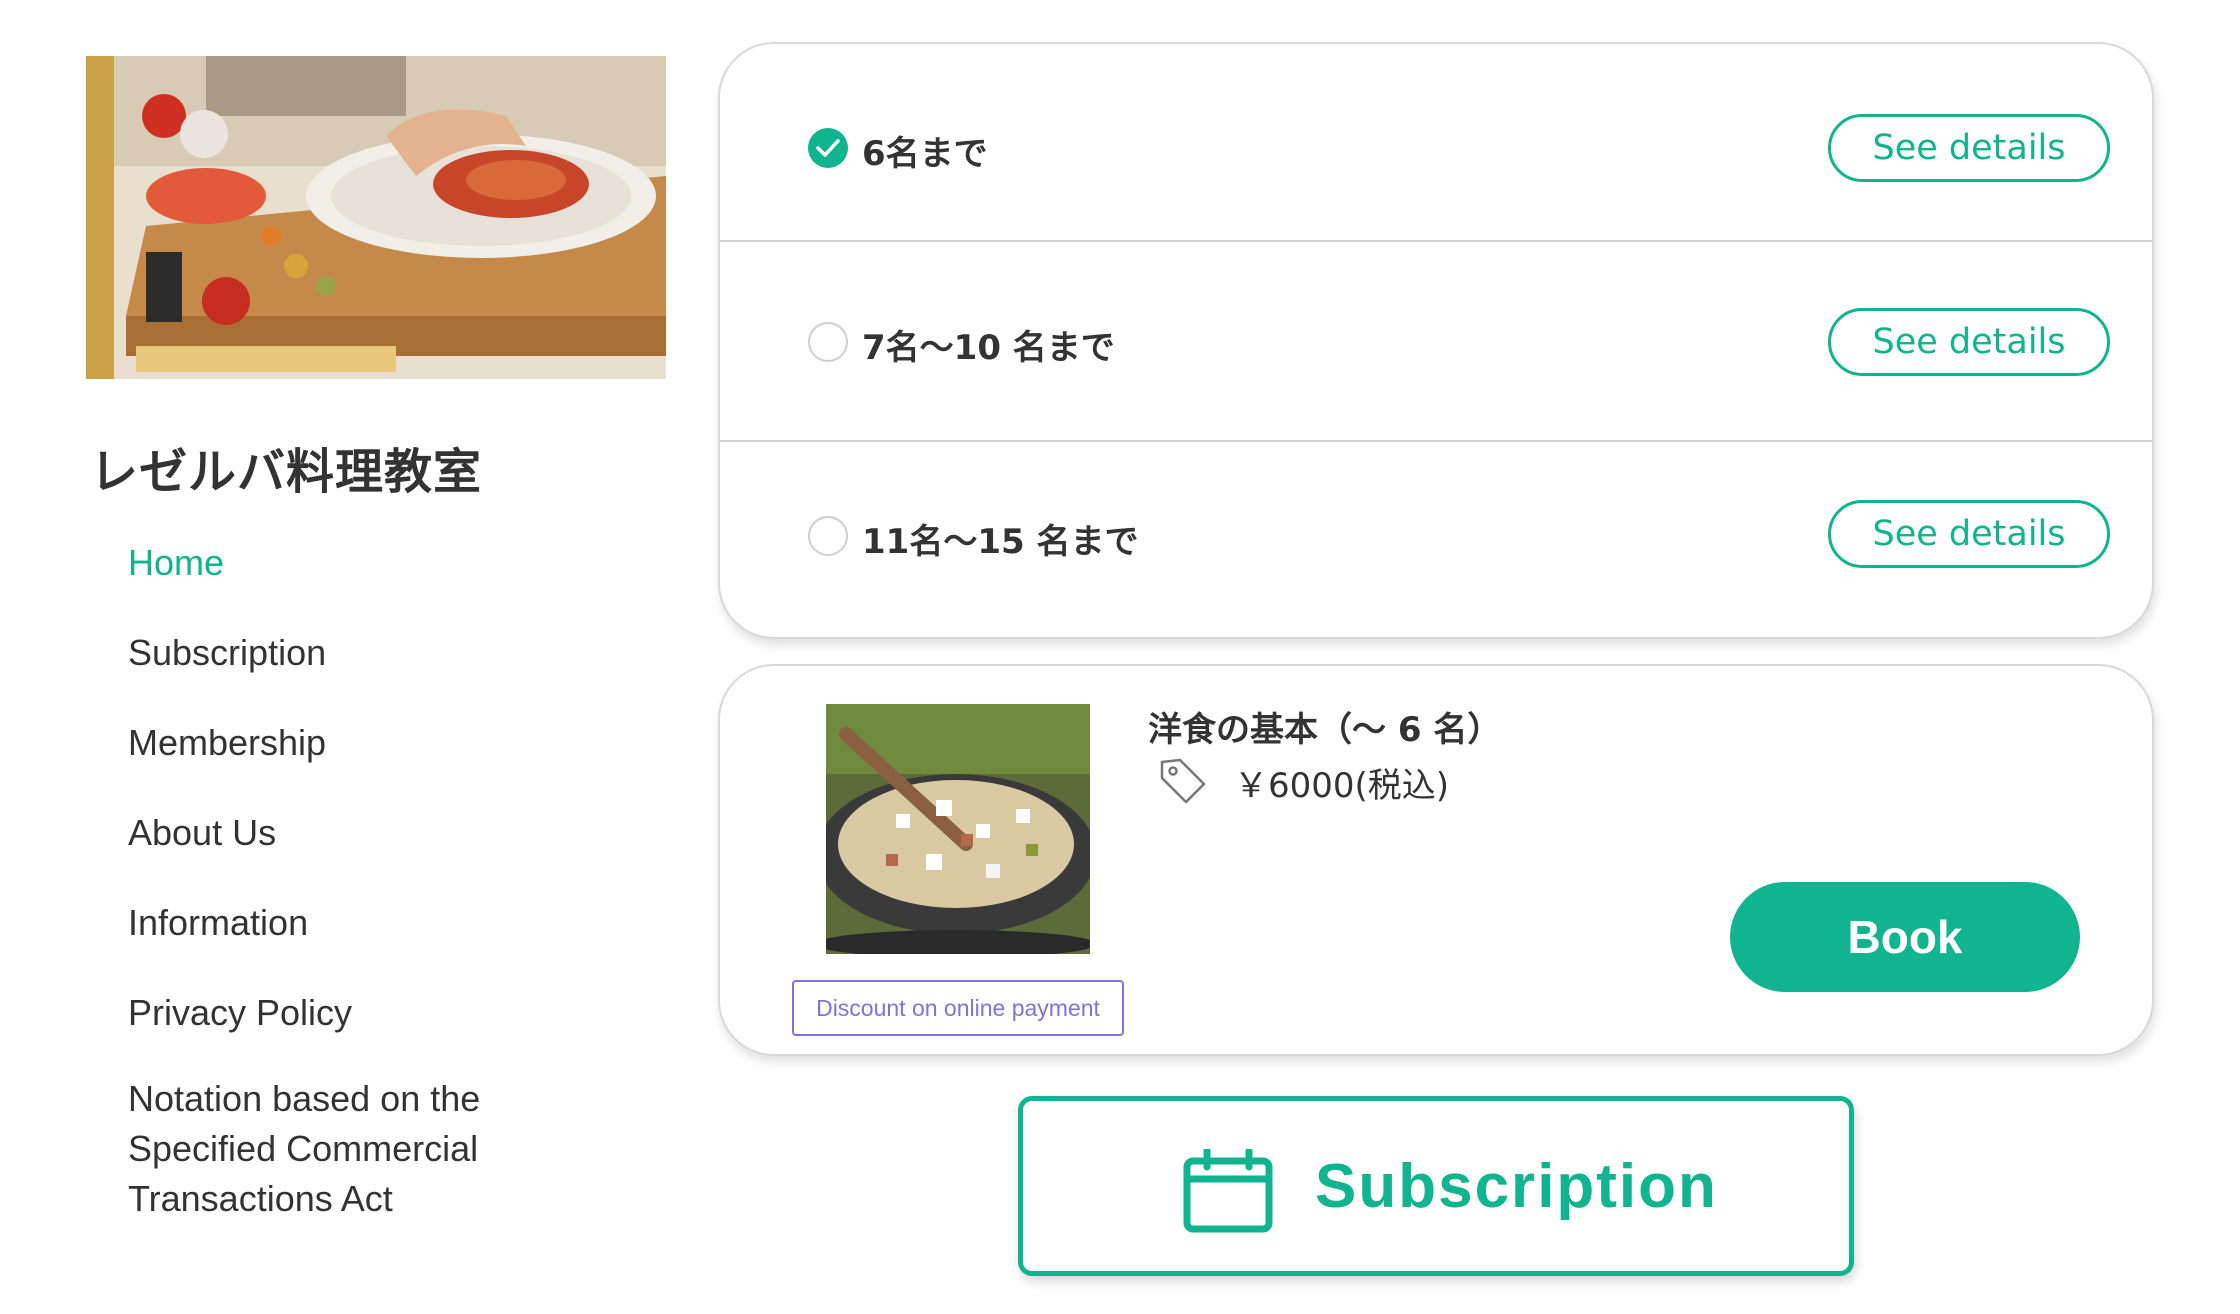 Image resolution: width=2240 pixels, height=1314 pixels. What do you see at coordinates (1516, 1186) in the screenshot?
I see `subscription-button-label: Subscription` at bounding box center [1516, 1186].